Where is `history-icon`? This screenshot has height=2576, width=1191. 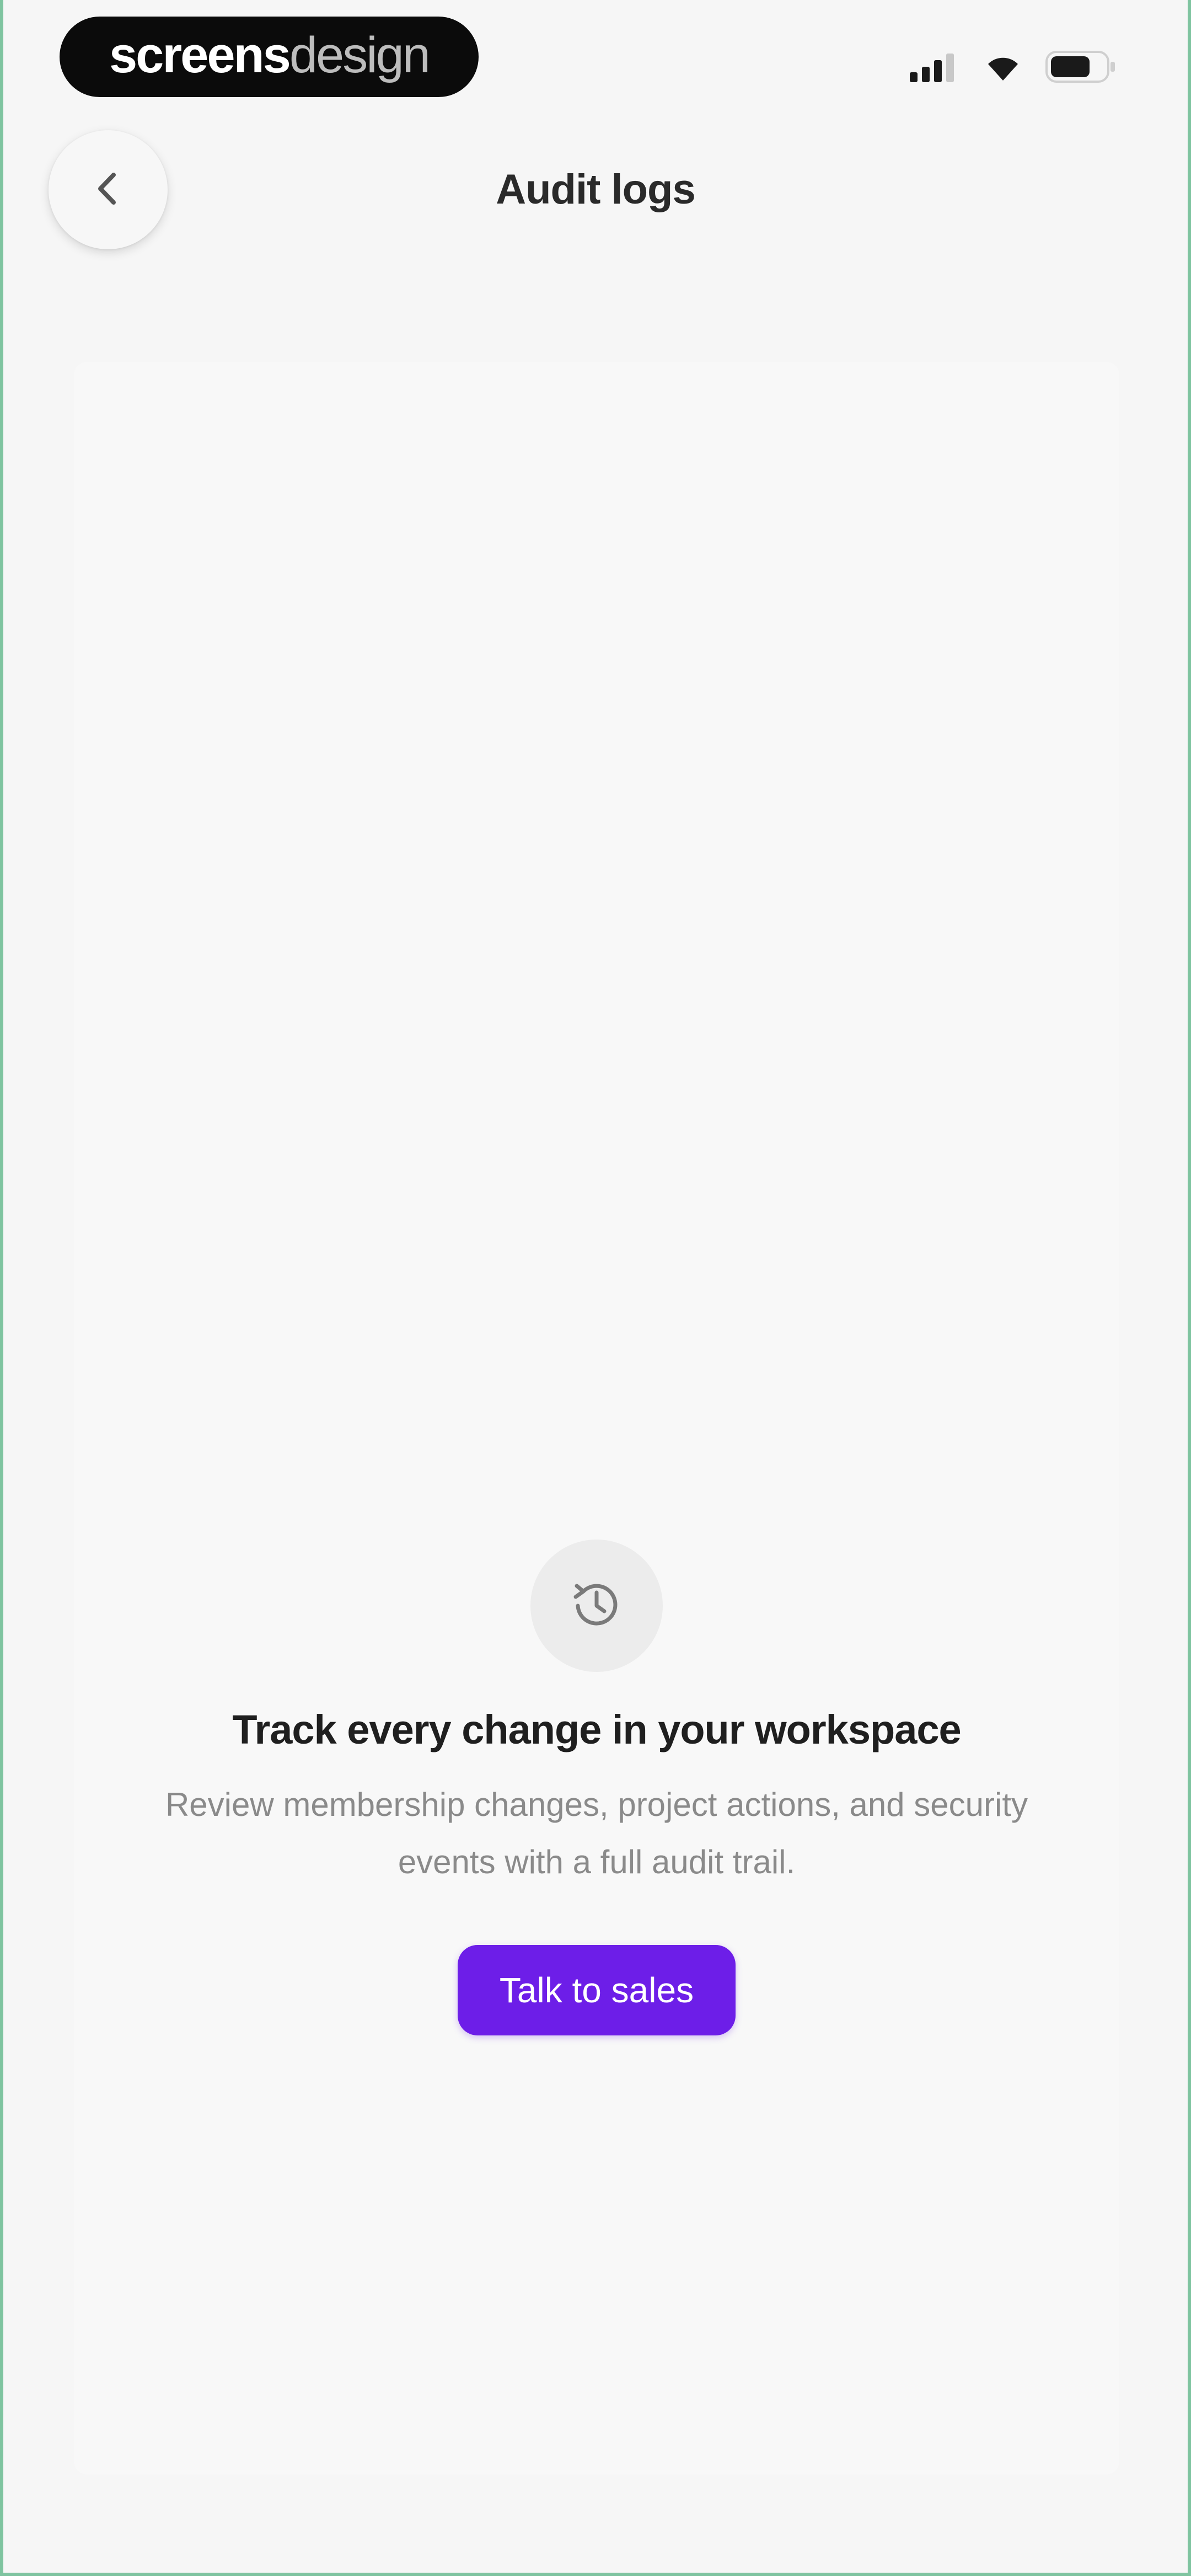 history-icon is located at coordinates (596, 1606).